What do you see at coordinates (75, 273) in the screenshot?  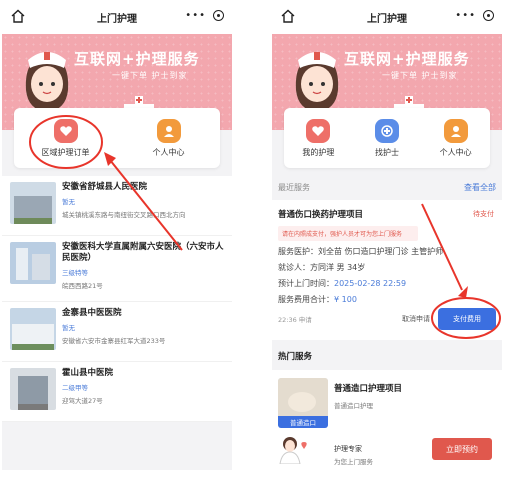 I see `hospital-grade: 三级特等` at bounding box center [75, 273].